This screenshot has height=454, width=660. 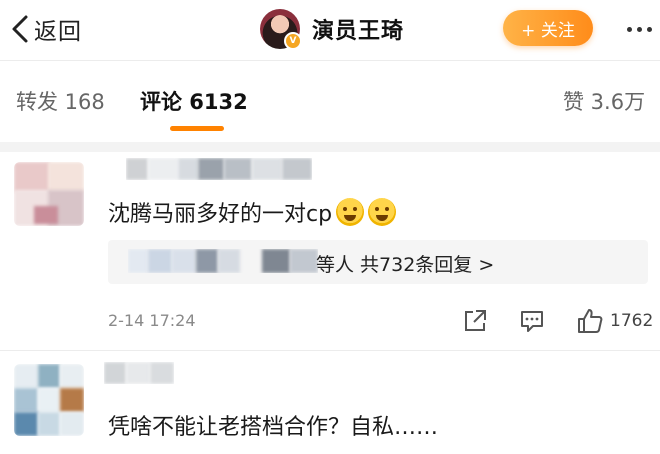 I want to click on username: 演员王琦, so click(x=358, y=29).